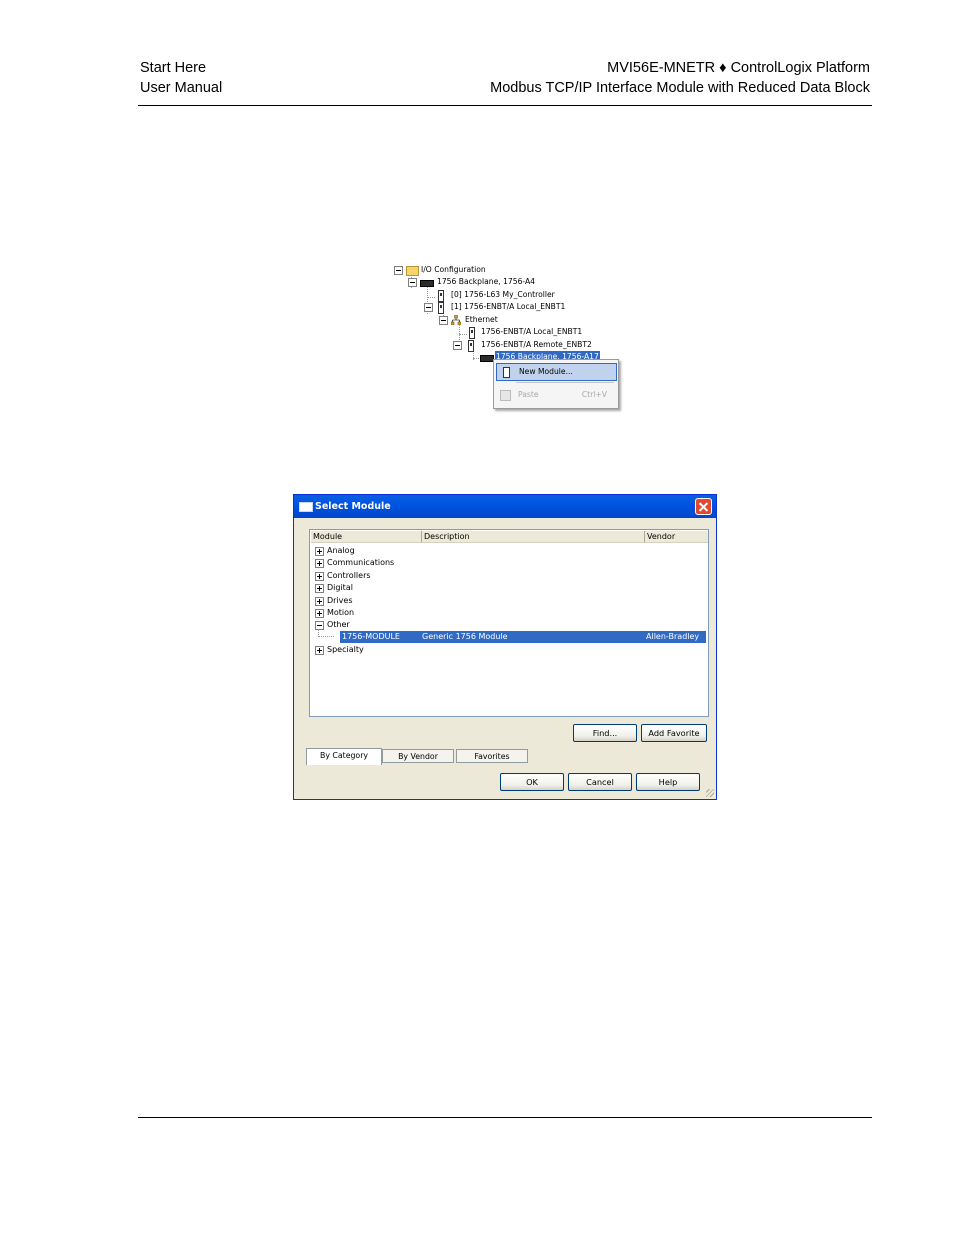 The image size is (954, 1235). What do you see at coordinates (509, 588) in the screenshot?
I see `list-item-digital: Digital` at bounding box center [509, 588].